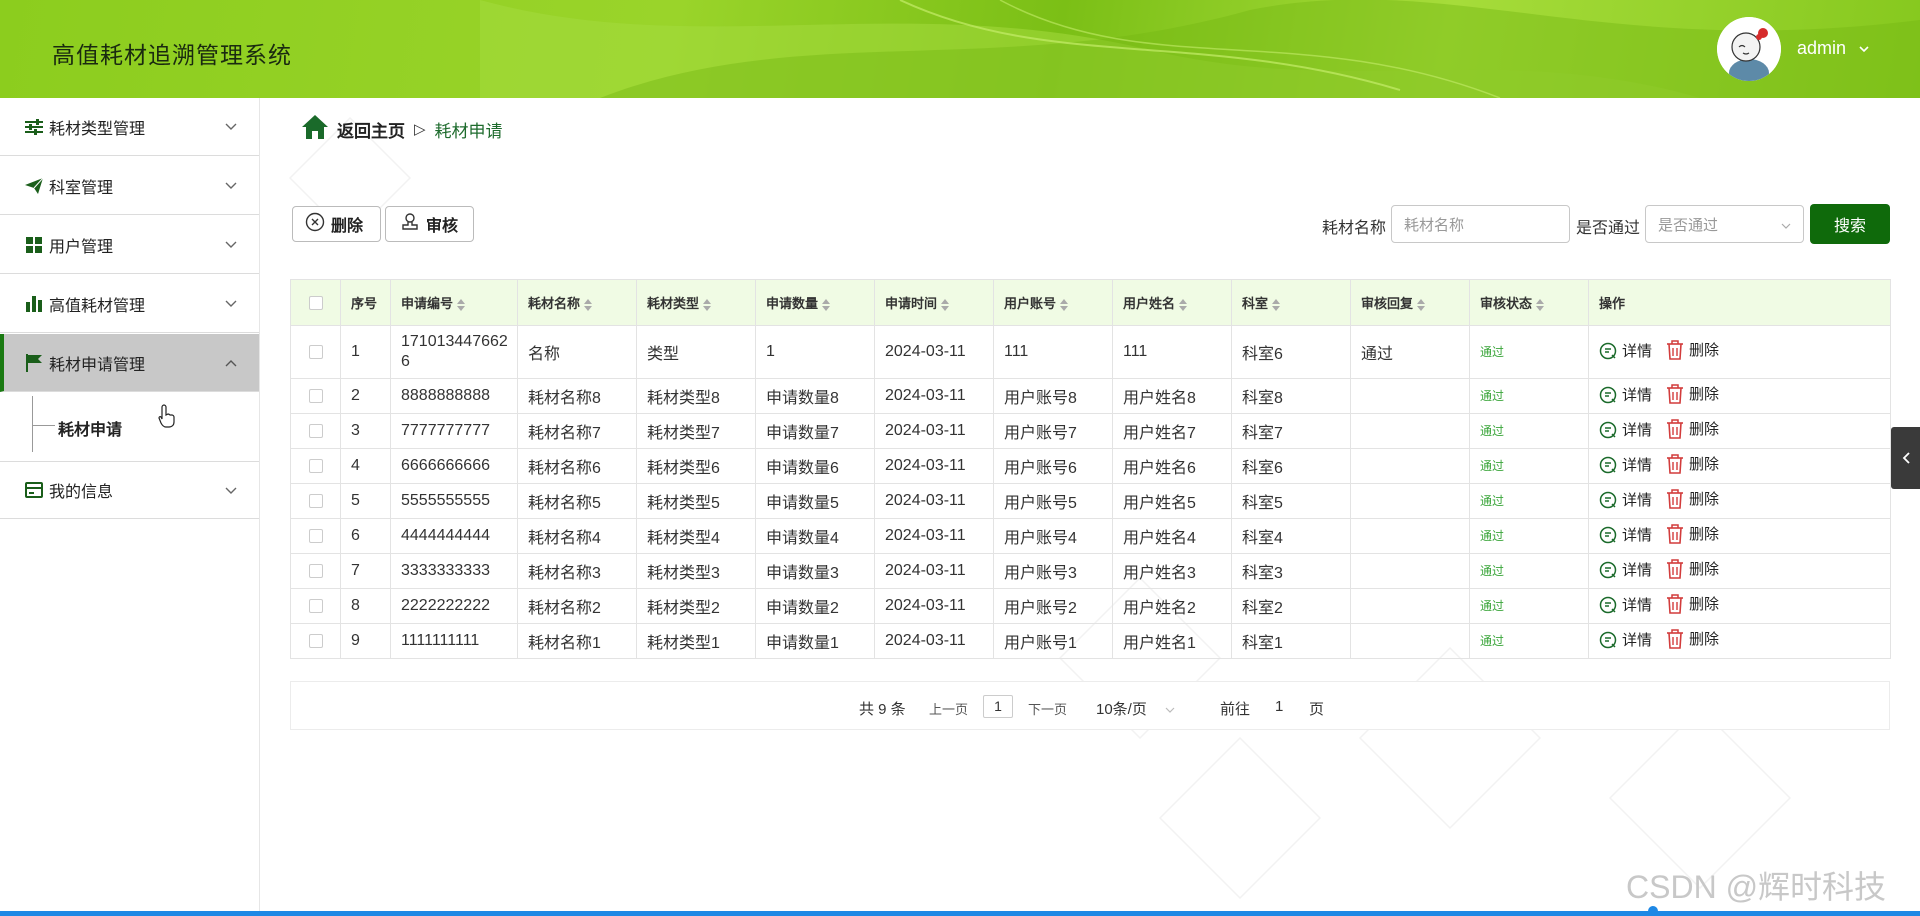 The image size is (1920, 916). I want to click on sidebar-item-users: 用户管理, so click(129, 245).